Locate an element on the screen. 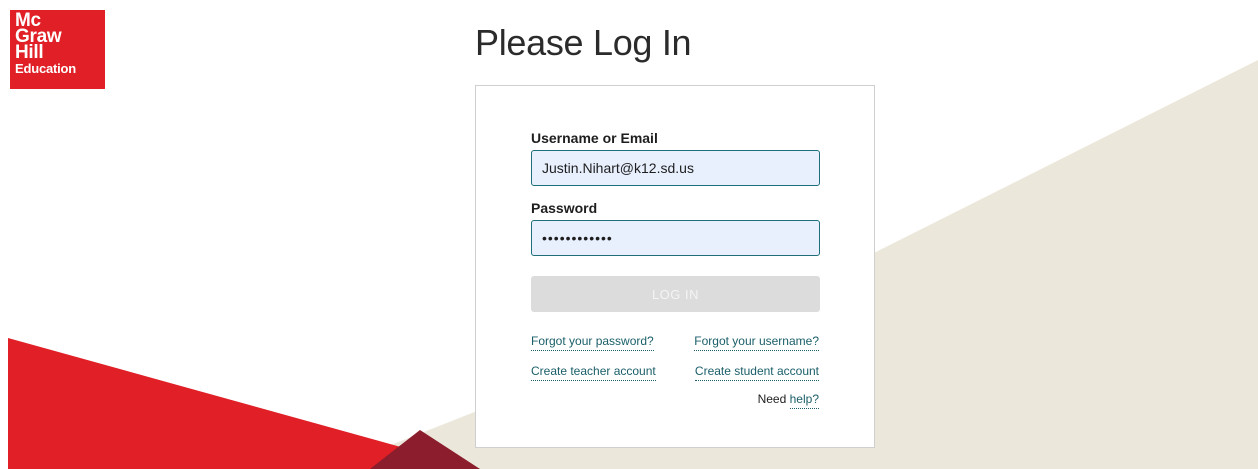  forgot-password-link: Forgot your password? is located at coordinates (592, 342).